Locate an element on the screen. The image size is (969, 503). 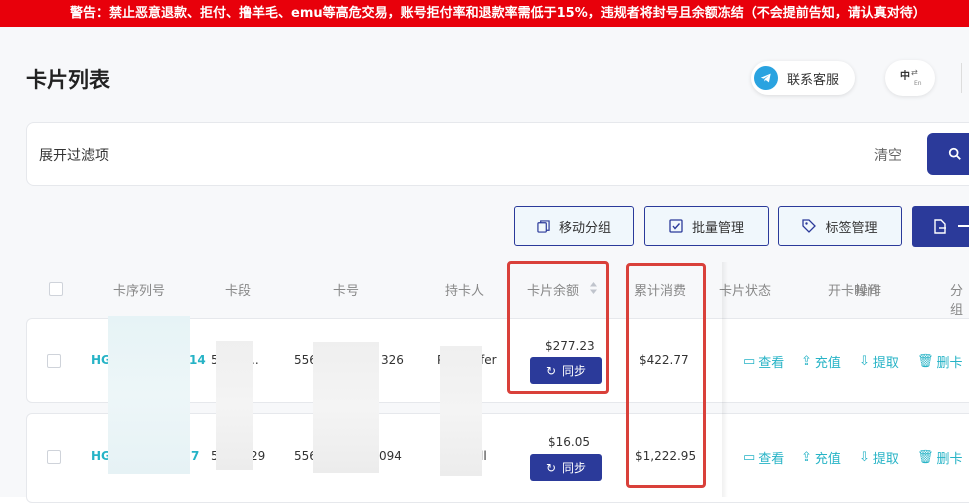
col-header-actions: 操作 is located at coordinates (868, 291).